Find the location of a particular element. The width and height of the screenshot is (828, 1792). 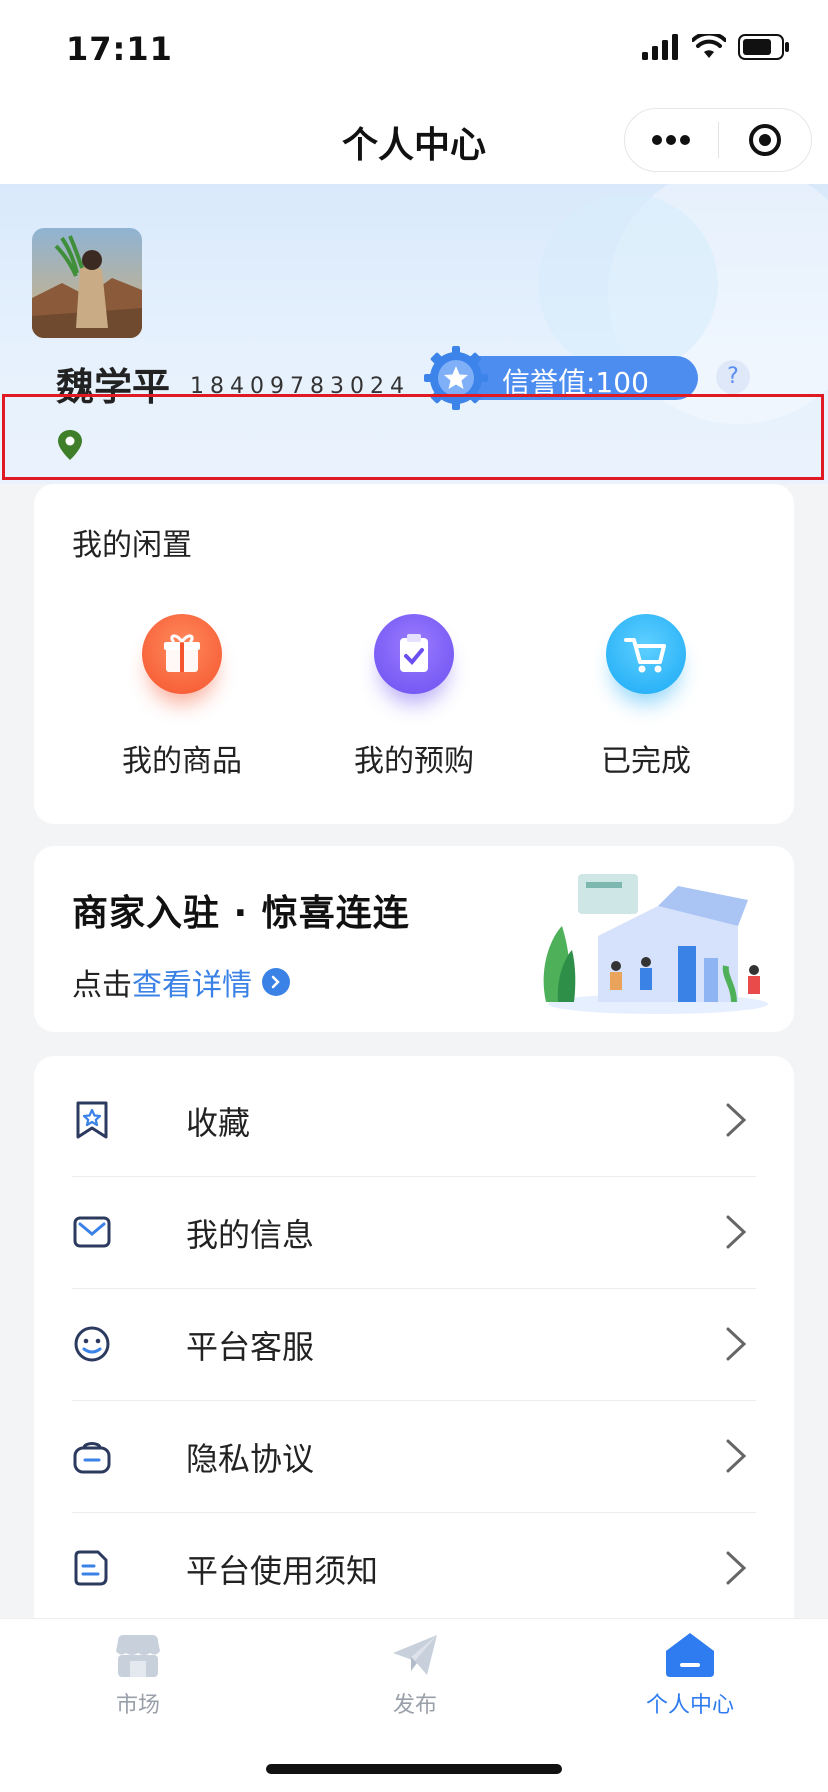

menu-label: 收藏 is located at coordinates (218, 1123).